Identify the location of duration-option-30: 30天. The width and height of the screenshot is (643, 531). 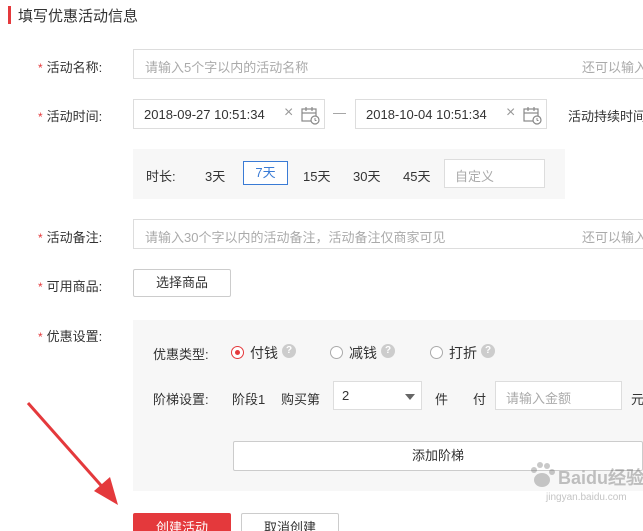
(366, 175).